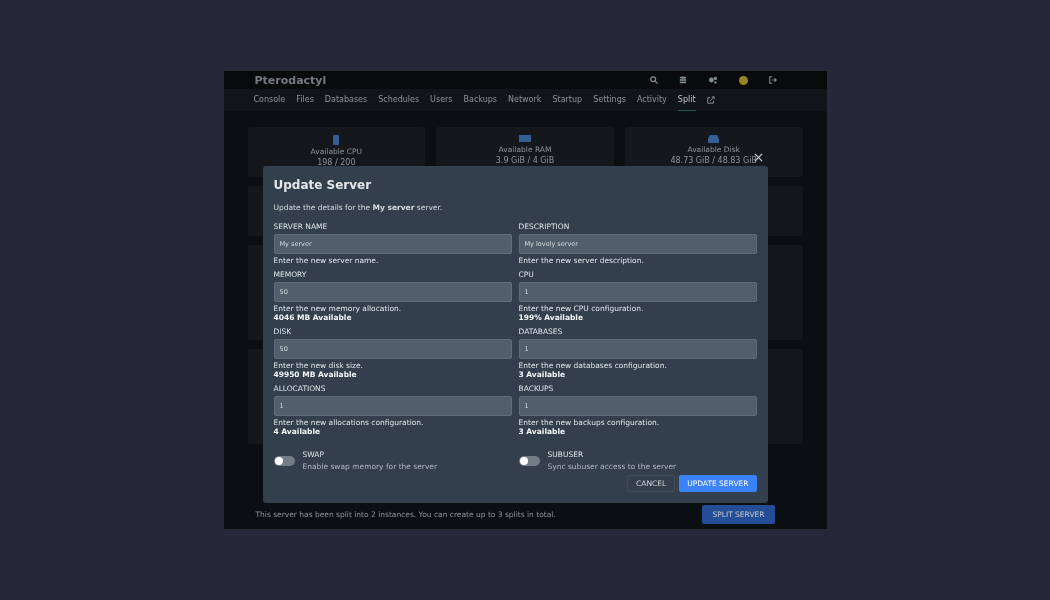  Describe the element at coordinates (525, 139) in the screenshot. I see `memory-icon` at that location.